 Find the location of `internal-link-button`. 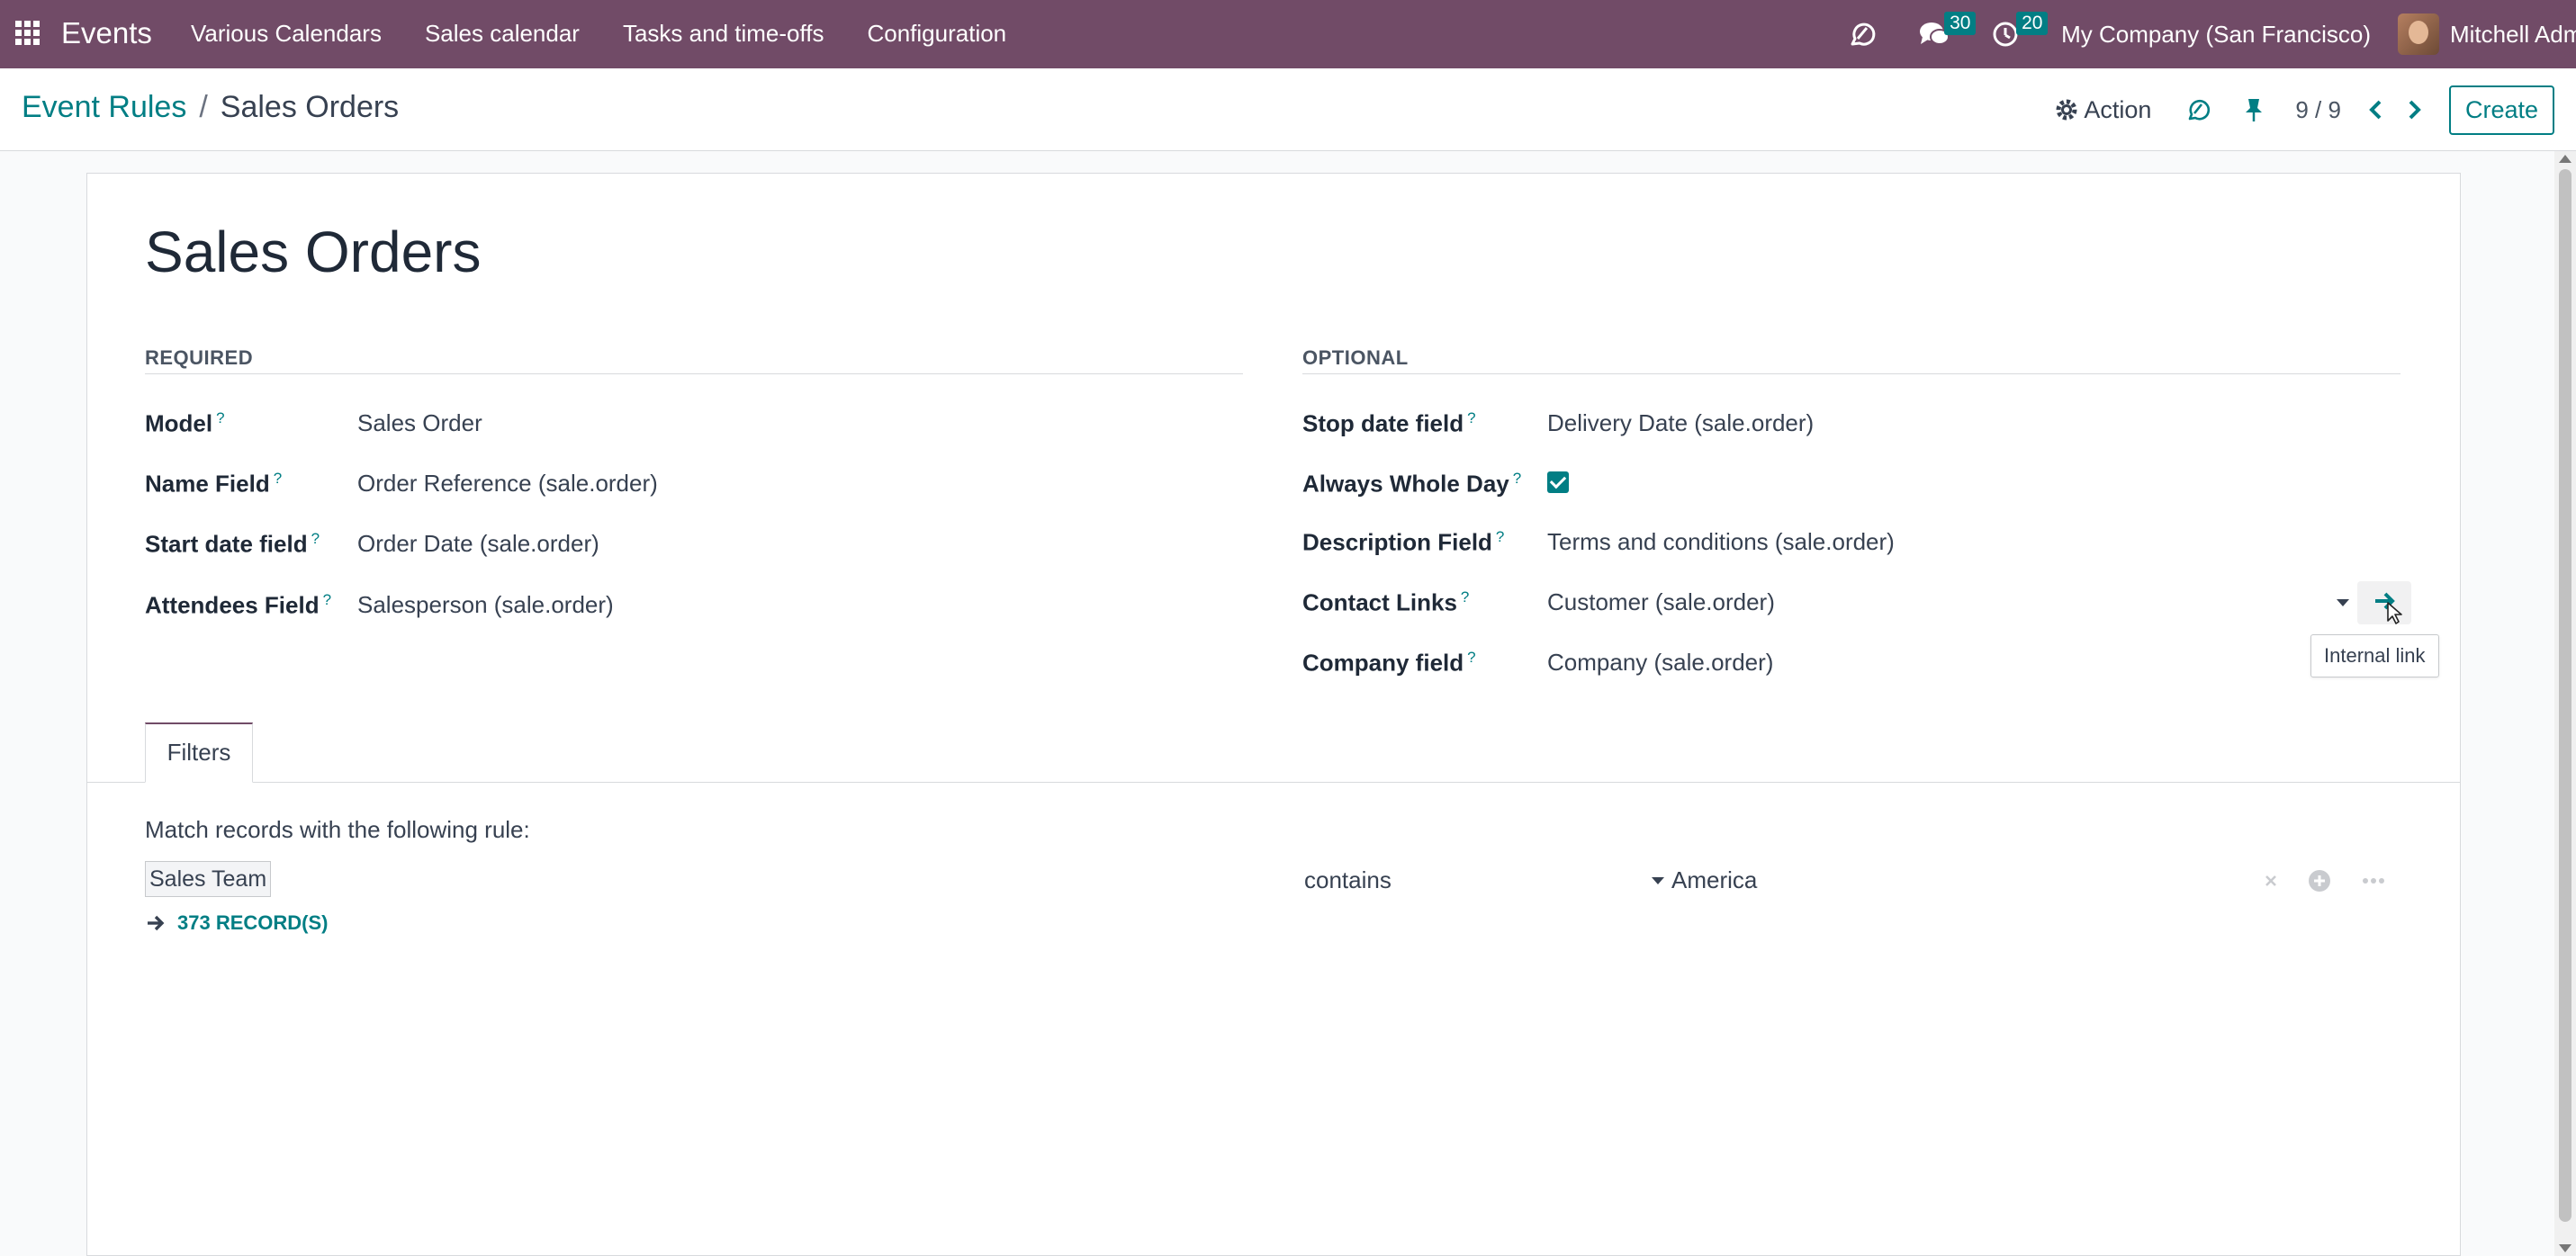

internal-link-button is located at coordinates (2384, 602).